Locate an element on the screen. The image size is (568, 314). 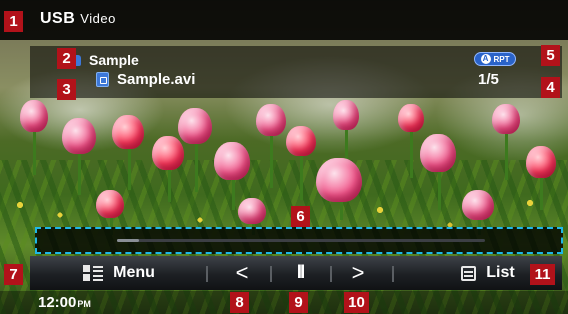
folder-name: Sample is located at coordinates (114, 60).